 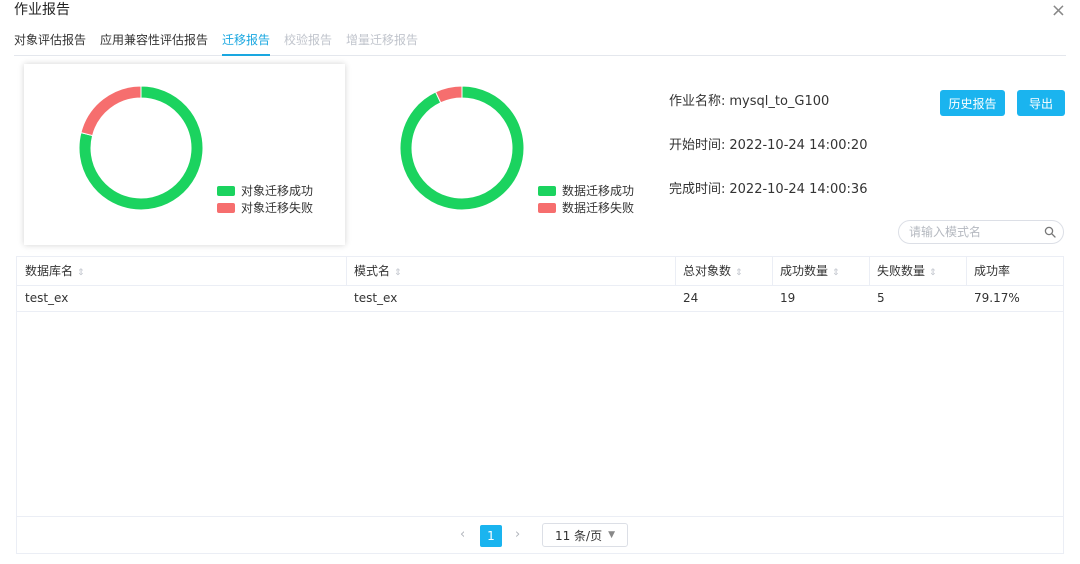 I want to click on legend-label-fail: 对象迁移失败, so click(x=277, y=208).